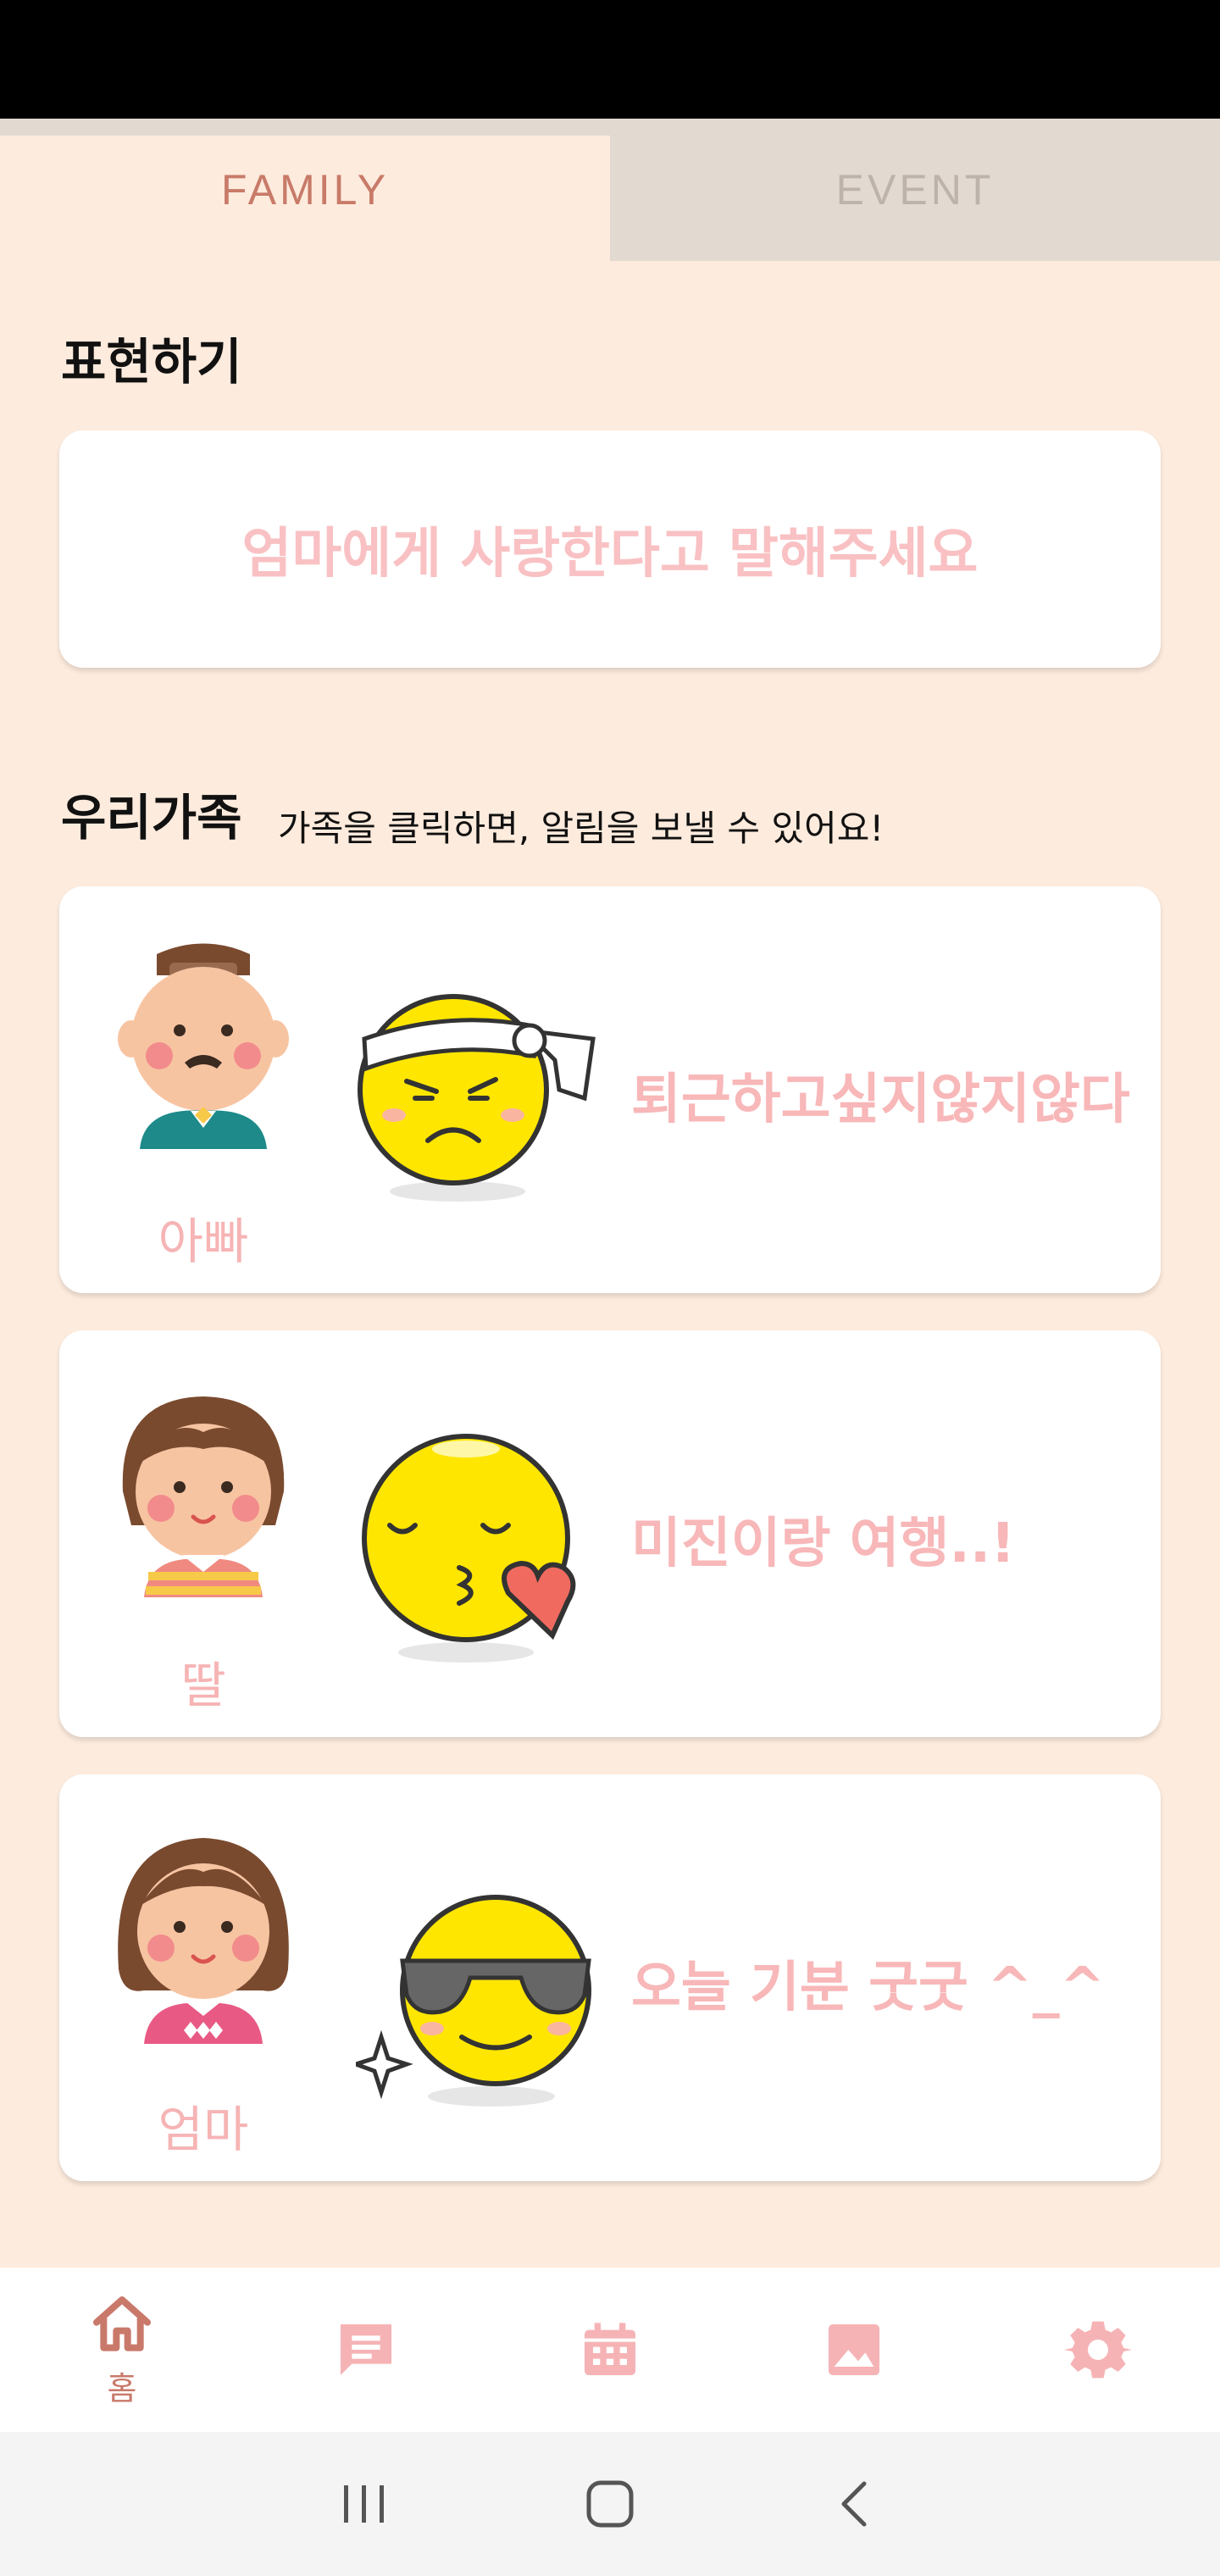  I want to click on home-system-button, so click(610, 2504).